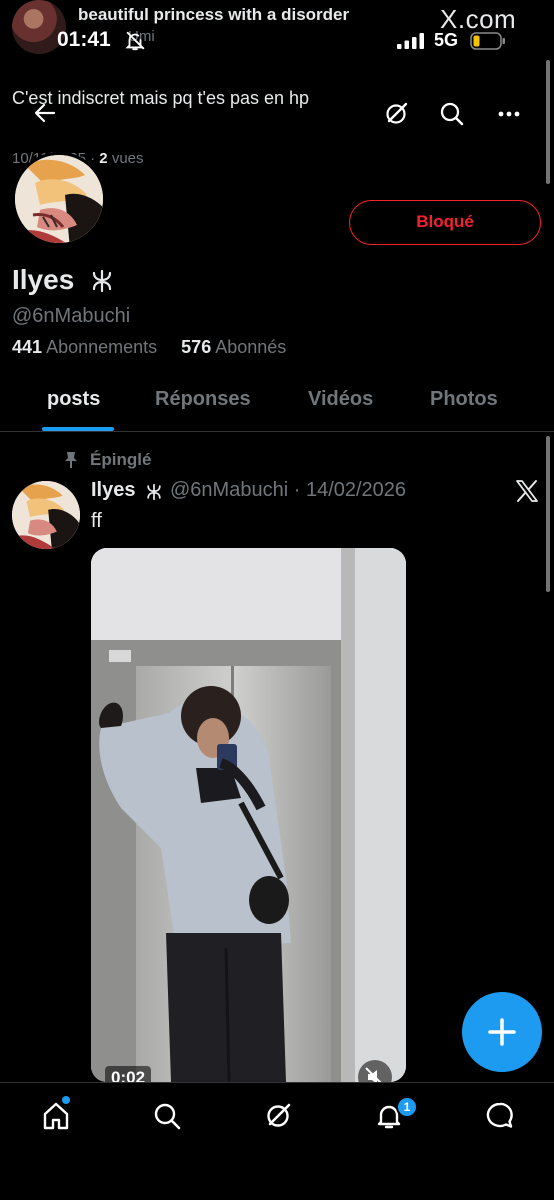 Image resolution: width=554 pixels, height=1200 pixels. I want to click on home-unread-dot, so click(66, 1100).